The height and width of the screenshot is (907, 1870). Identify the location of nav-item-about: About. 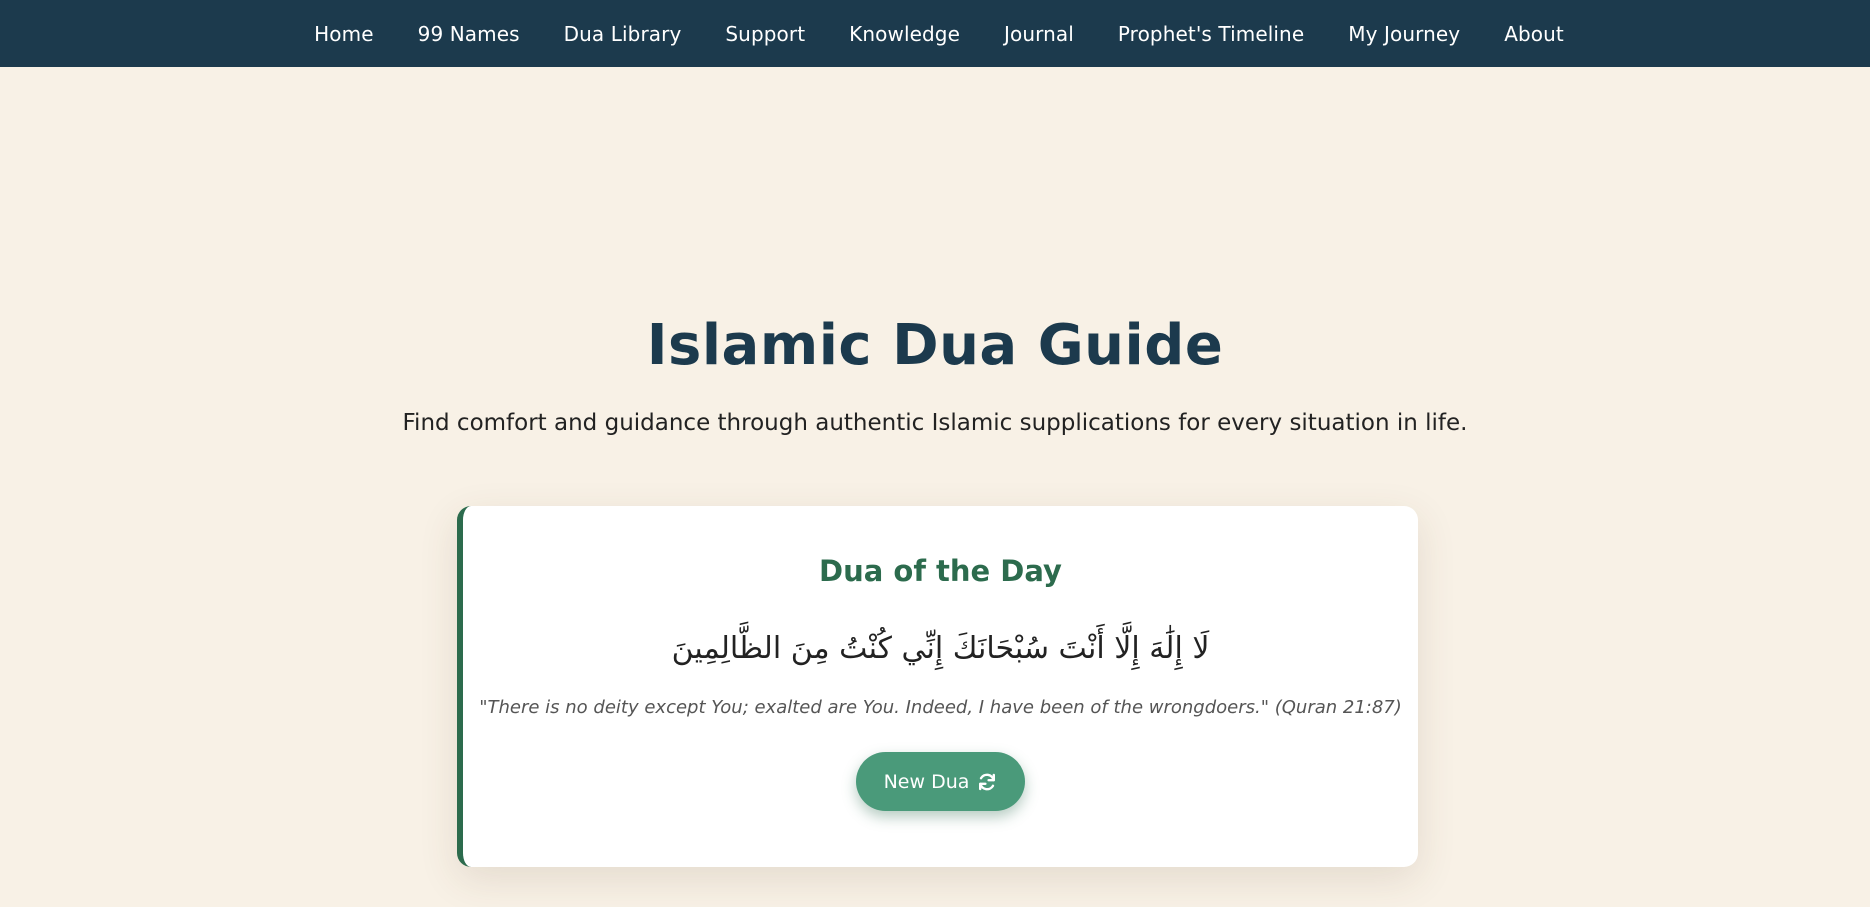
(1534, 34).